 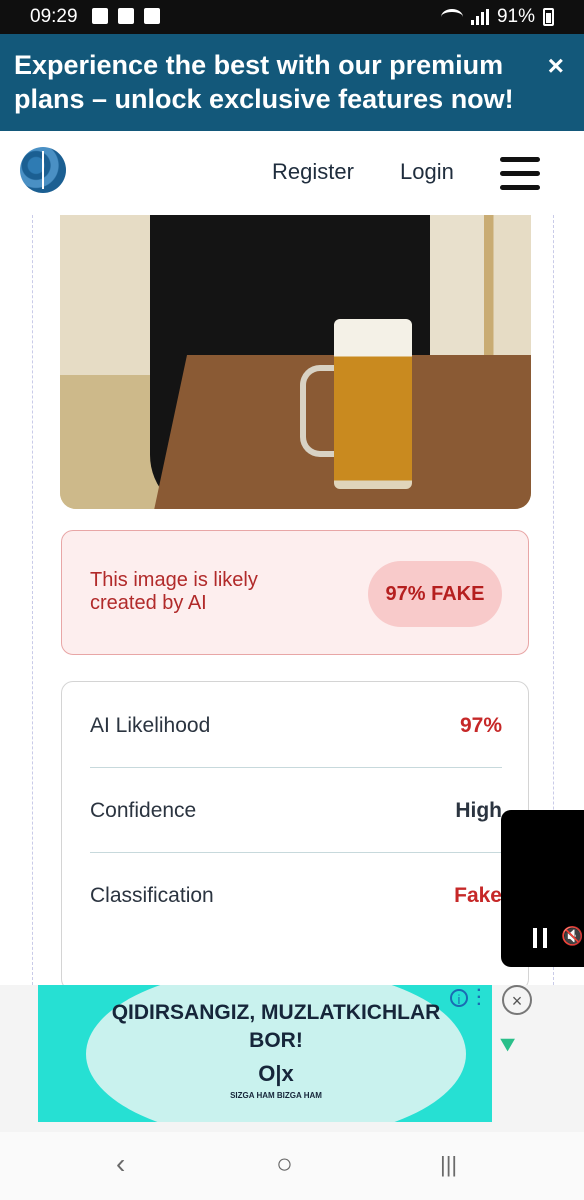 I want to click on ad-close-button: ×, so click(x=517, y=1000).